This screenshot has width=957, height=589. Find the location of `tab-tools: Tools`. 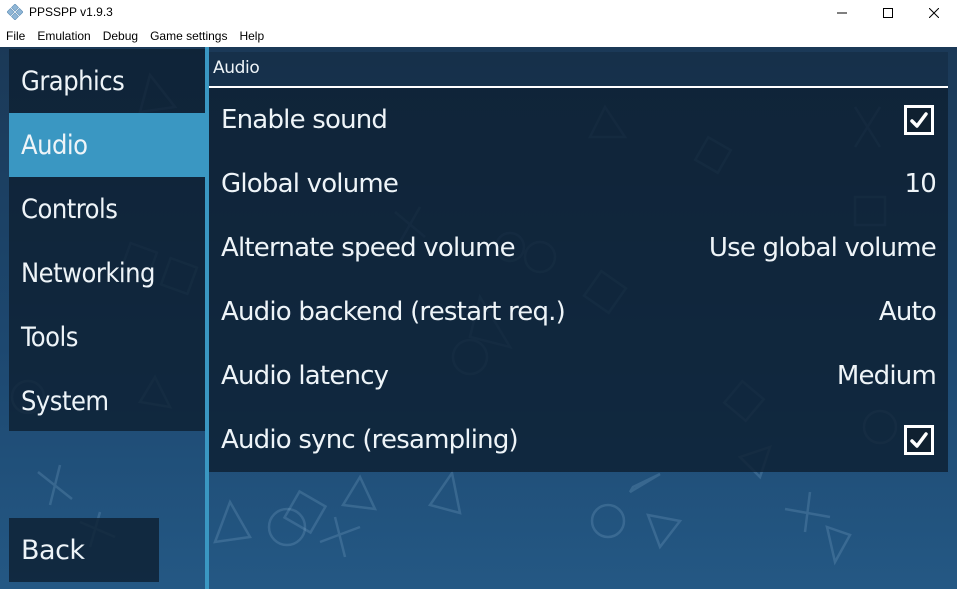

tab-tools: Tools is located at coordinates (107, 337).